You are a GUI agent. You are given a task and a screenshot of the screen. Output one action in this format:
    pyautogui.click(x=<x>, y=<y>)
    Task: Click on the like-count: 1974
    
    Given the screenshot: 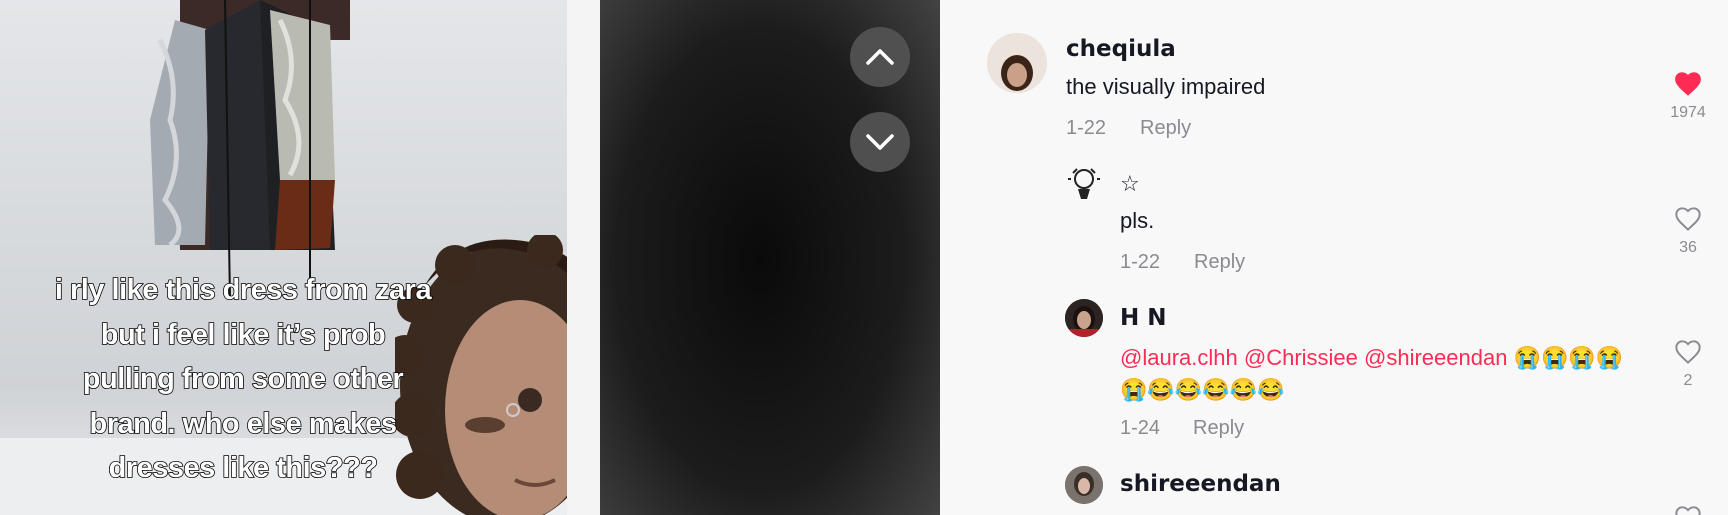 What is the action you would take?
    pyautogui.click(x=1688, y=112)
    